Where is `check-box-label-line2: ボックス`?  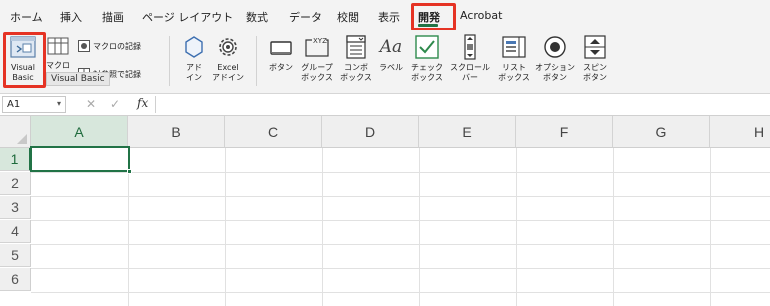 check-box-label-line2: ボックス is located at coordinates (427, 77).